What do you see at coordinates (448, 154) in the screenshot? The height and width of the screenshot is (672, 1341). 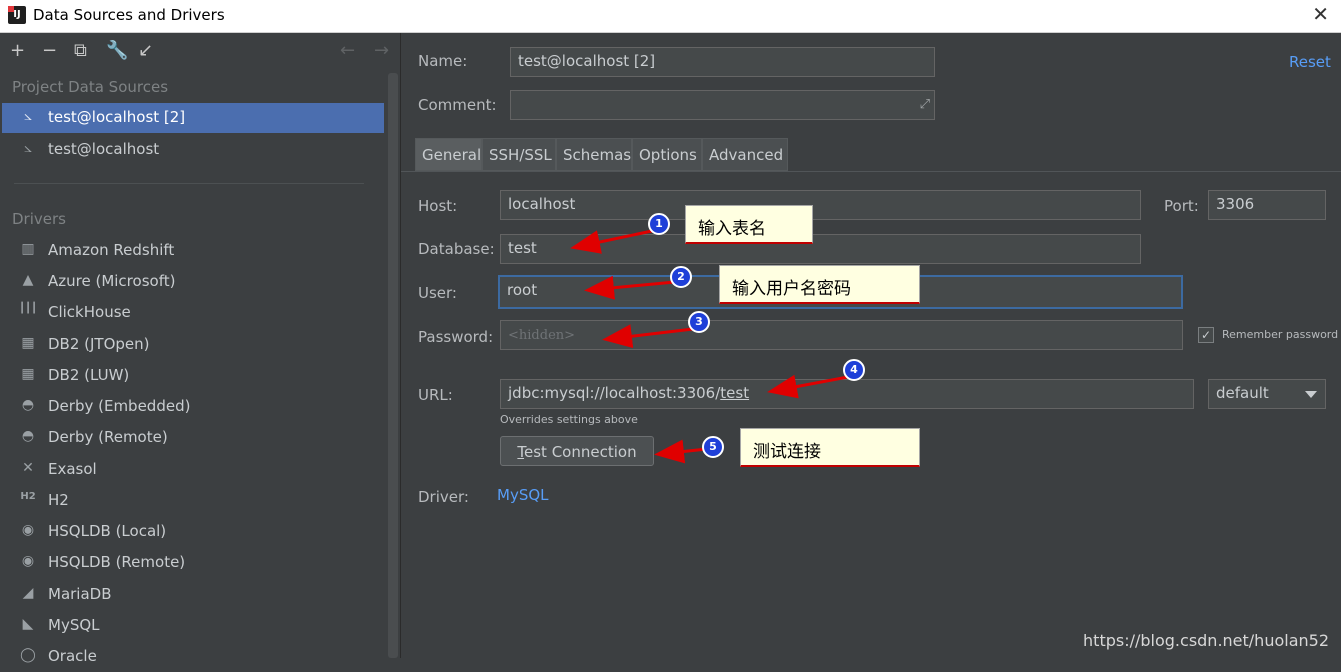 I see `tab-general: General` at bounding box center [448, 154].